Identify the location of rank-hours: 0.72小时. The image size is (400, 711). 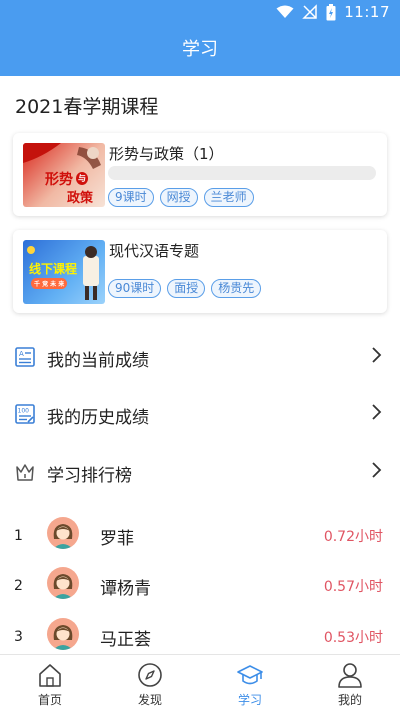
(353, 537).